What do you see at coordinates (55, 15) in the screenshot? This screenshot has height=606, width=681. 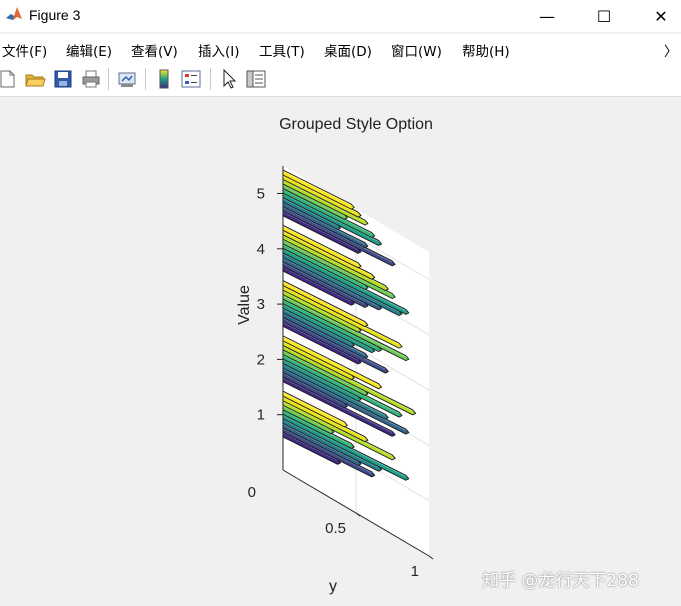 I see `window-title: Figure 3` at bounding box center [55, 15].